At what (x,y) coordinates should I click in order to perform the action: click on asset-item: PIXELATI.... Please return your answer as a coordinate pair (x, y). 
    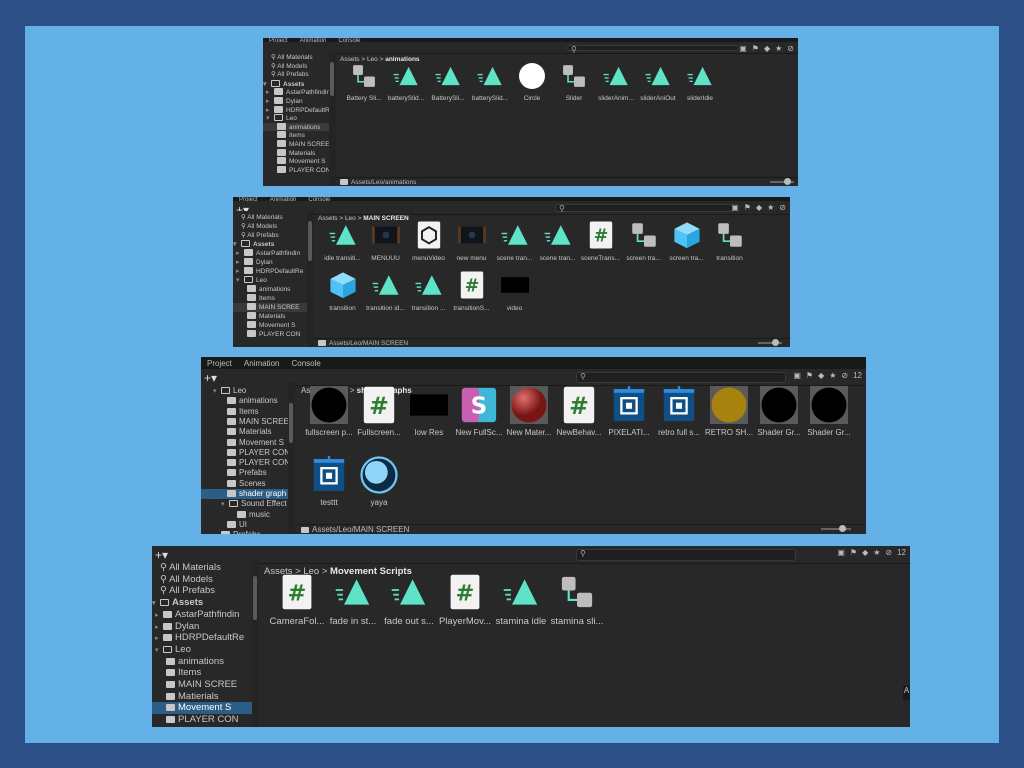
    Looking at the image, I should click on (629, 411).